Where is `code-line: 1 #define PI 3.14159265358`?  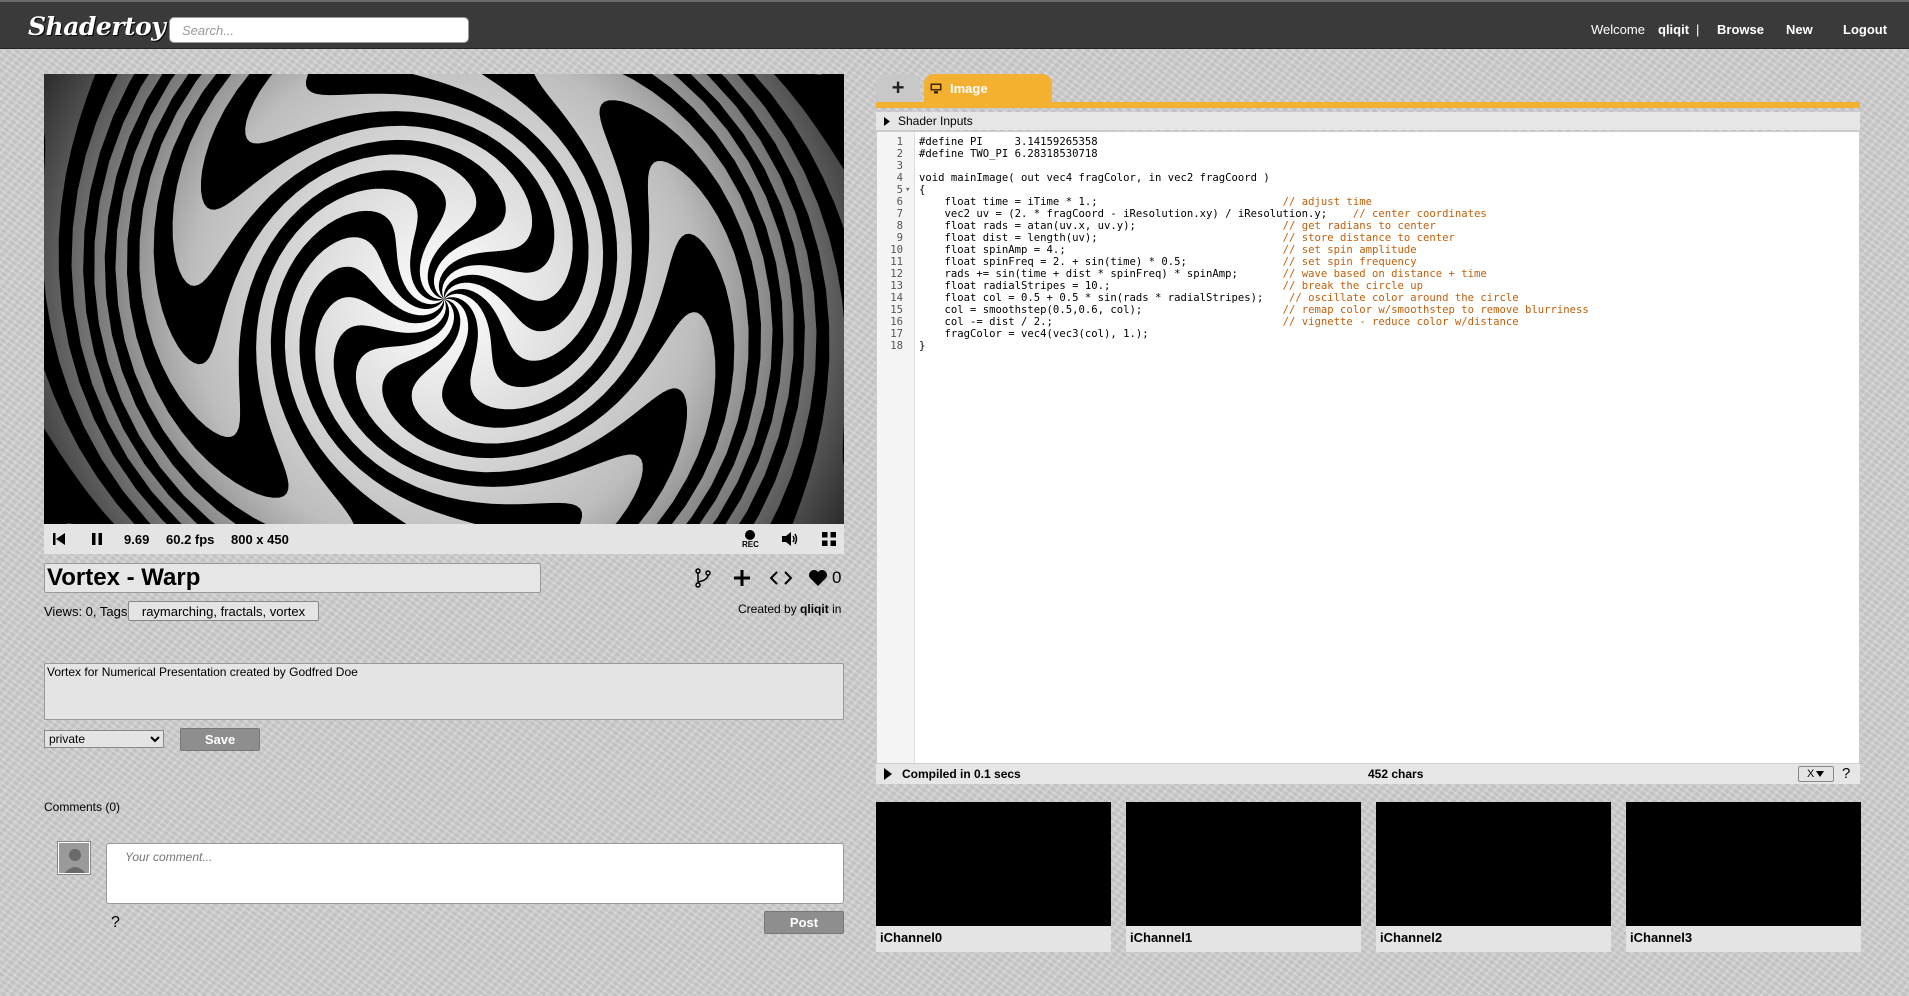 code-line: 1 #define PI 3.14159265358 is located at coordinates (1368, 142).